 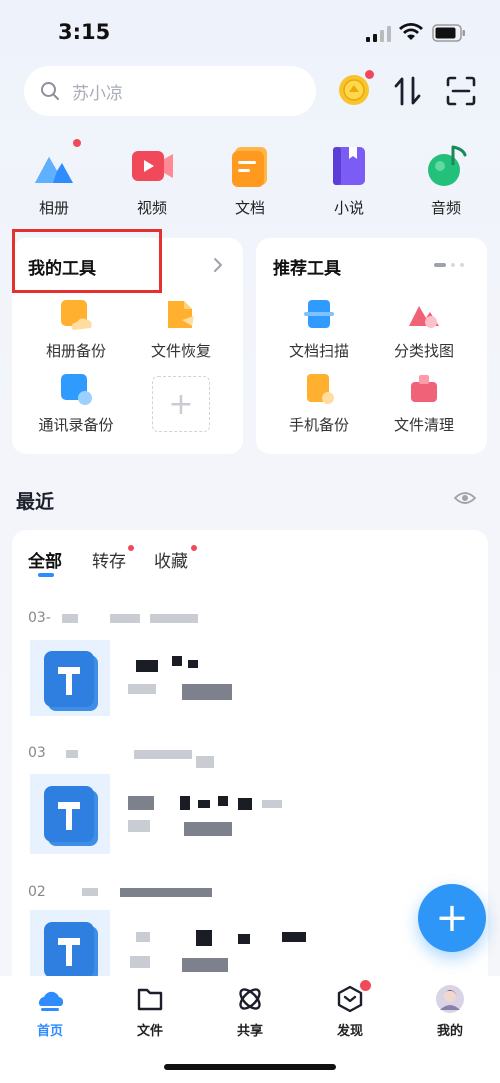 What do you see at coordinates (318, 351) in the screenshot?
I see `tool-label: 文档扫描` at bounding box center [318, 351].